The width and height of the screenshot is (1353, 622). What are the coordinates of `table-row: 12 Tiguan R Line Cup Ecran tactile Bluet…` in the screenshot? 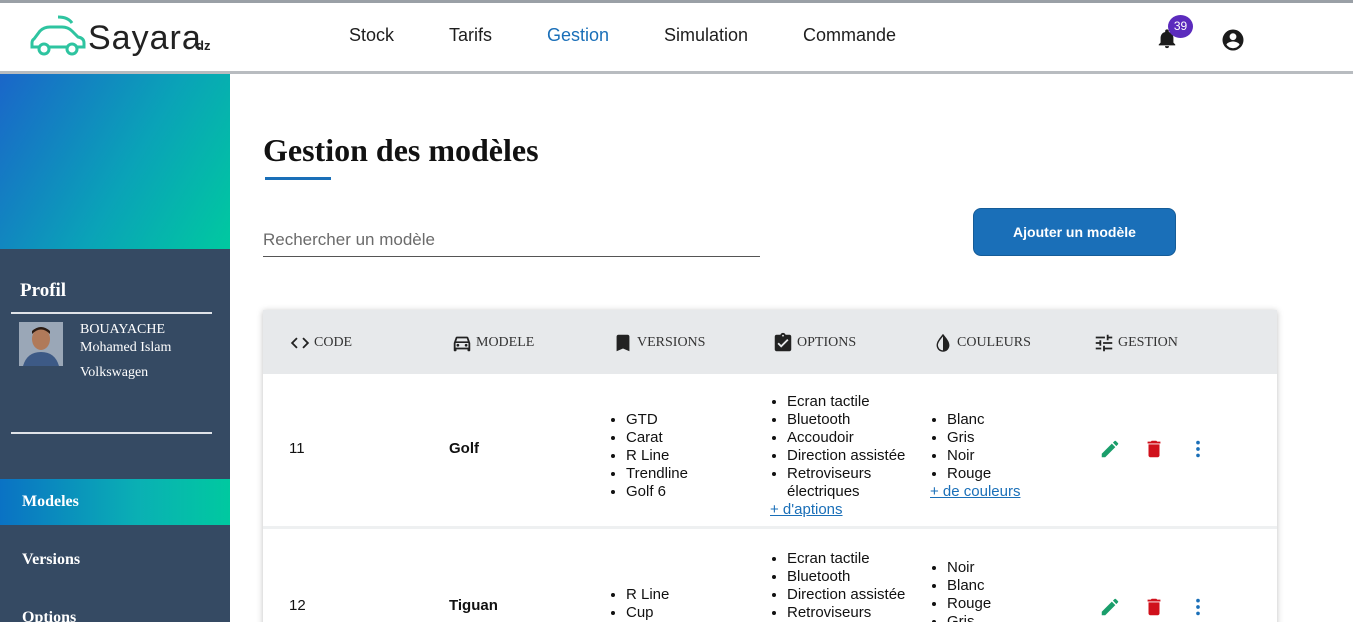 It's located at (770, 577).